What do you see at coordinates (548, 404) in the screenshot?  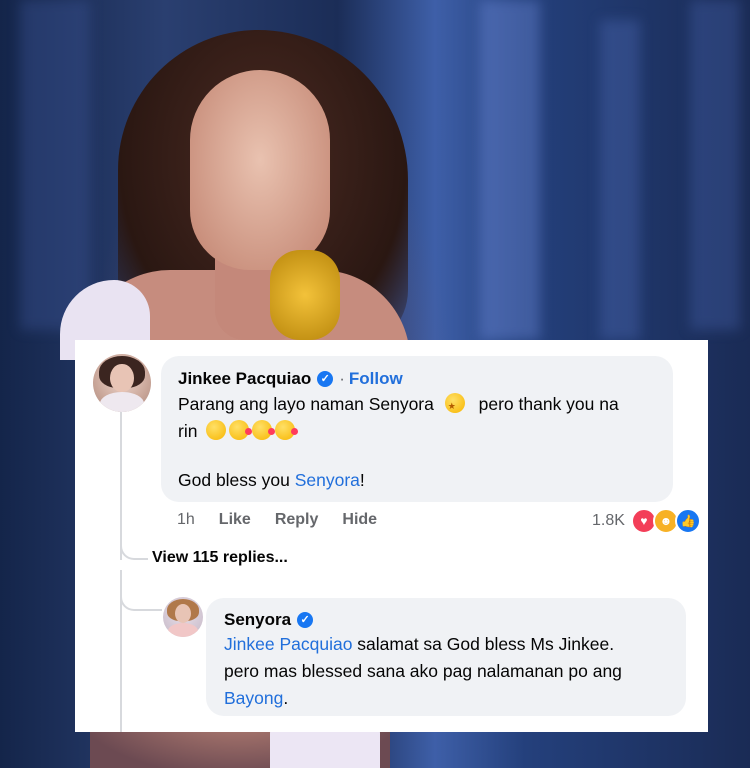 I see `comment-text: pero thank you na` at bounding box center [548, 404].